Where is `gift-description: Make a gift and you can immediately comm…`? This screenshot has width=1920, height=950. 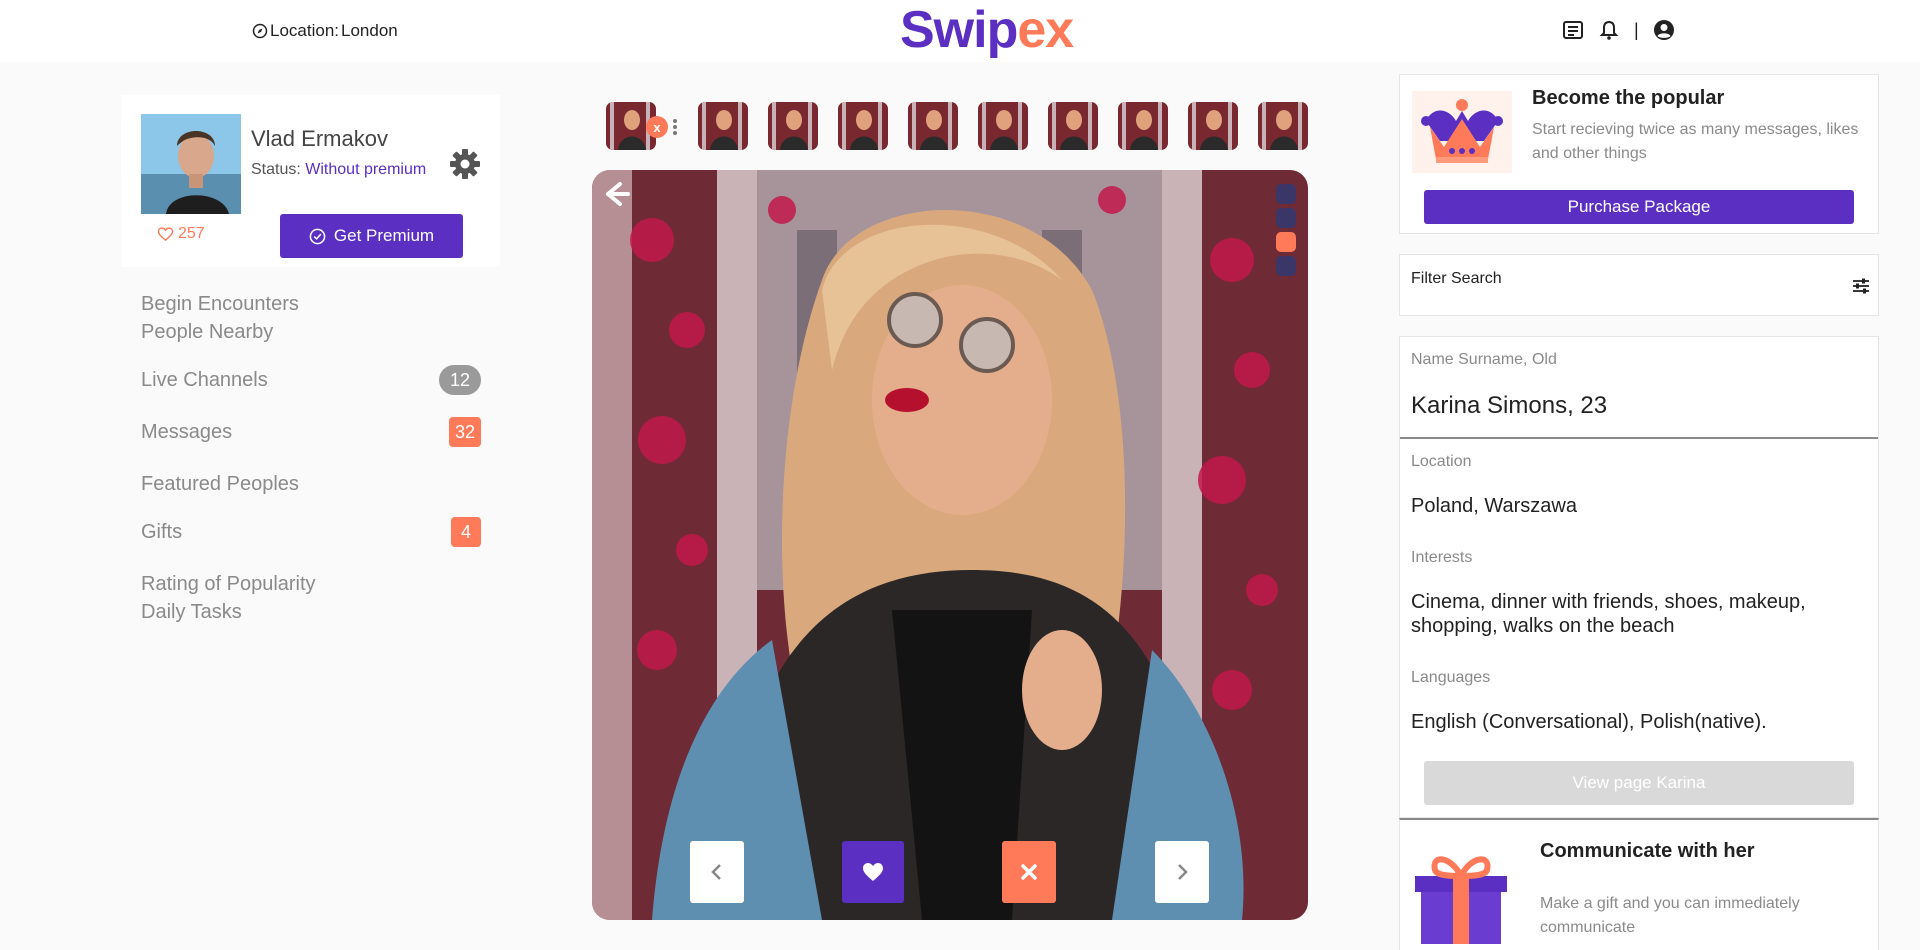 gift-description: Make a gift and you can immediately comm… is located at coordinates (1670, 915).